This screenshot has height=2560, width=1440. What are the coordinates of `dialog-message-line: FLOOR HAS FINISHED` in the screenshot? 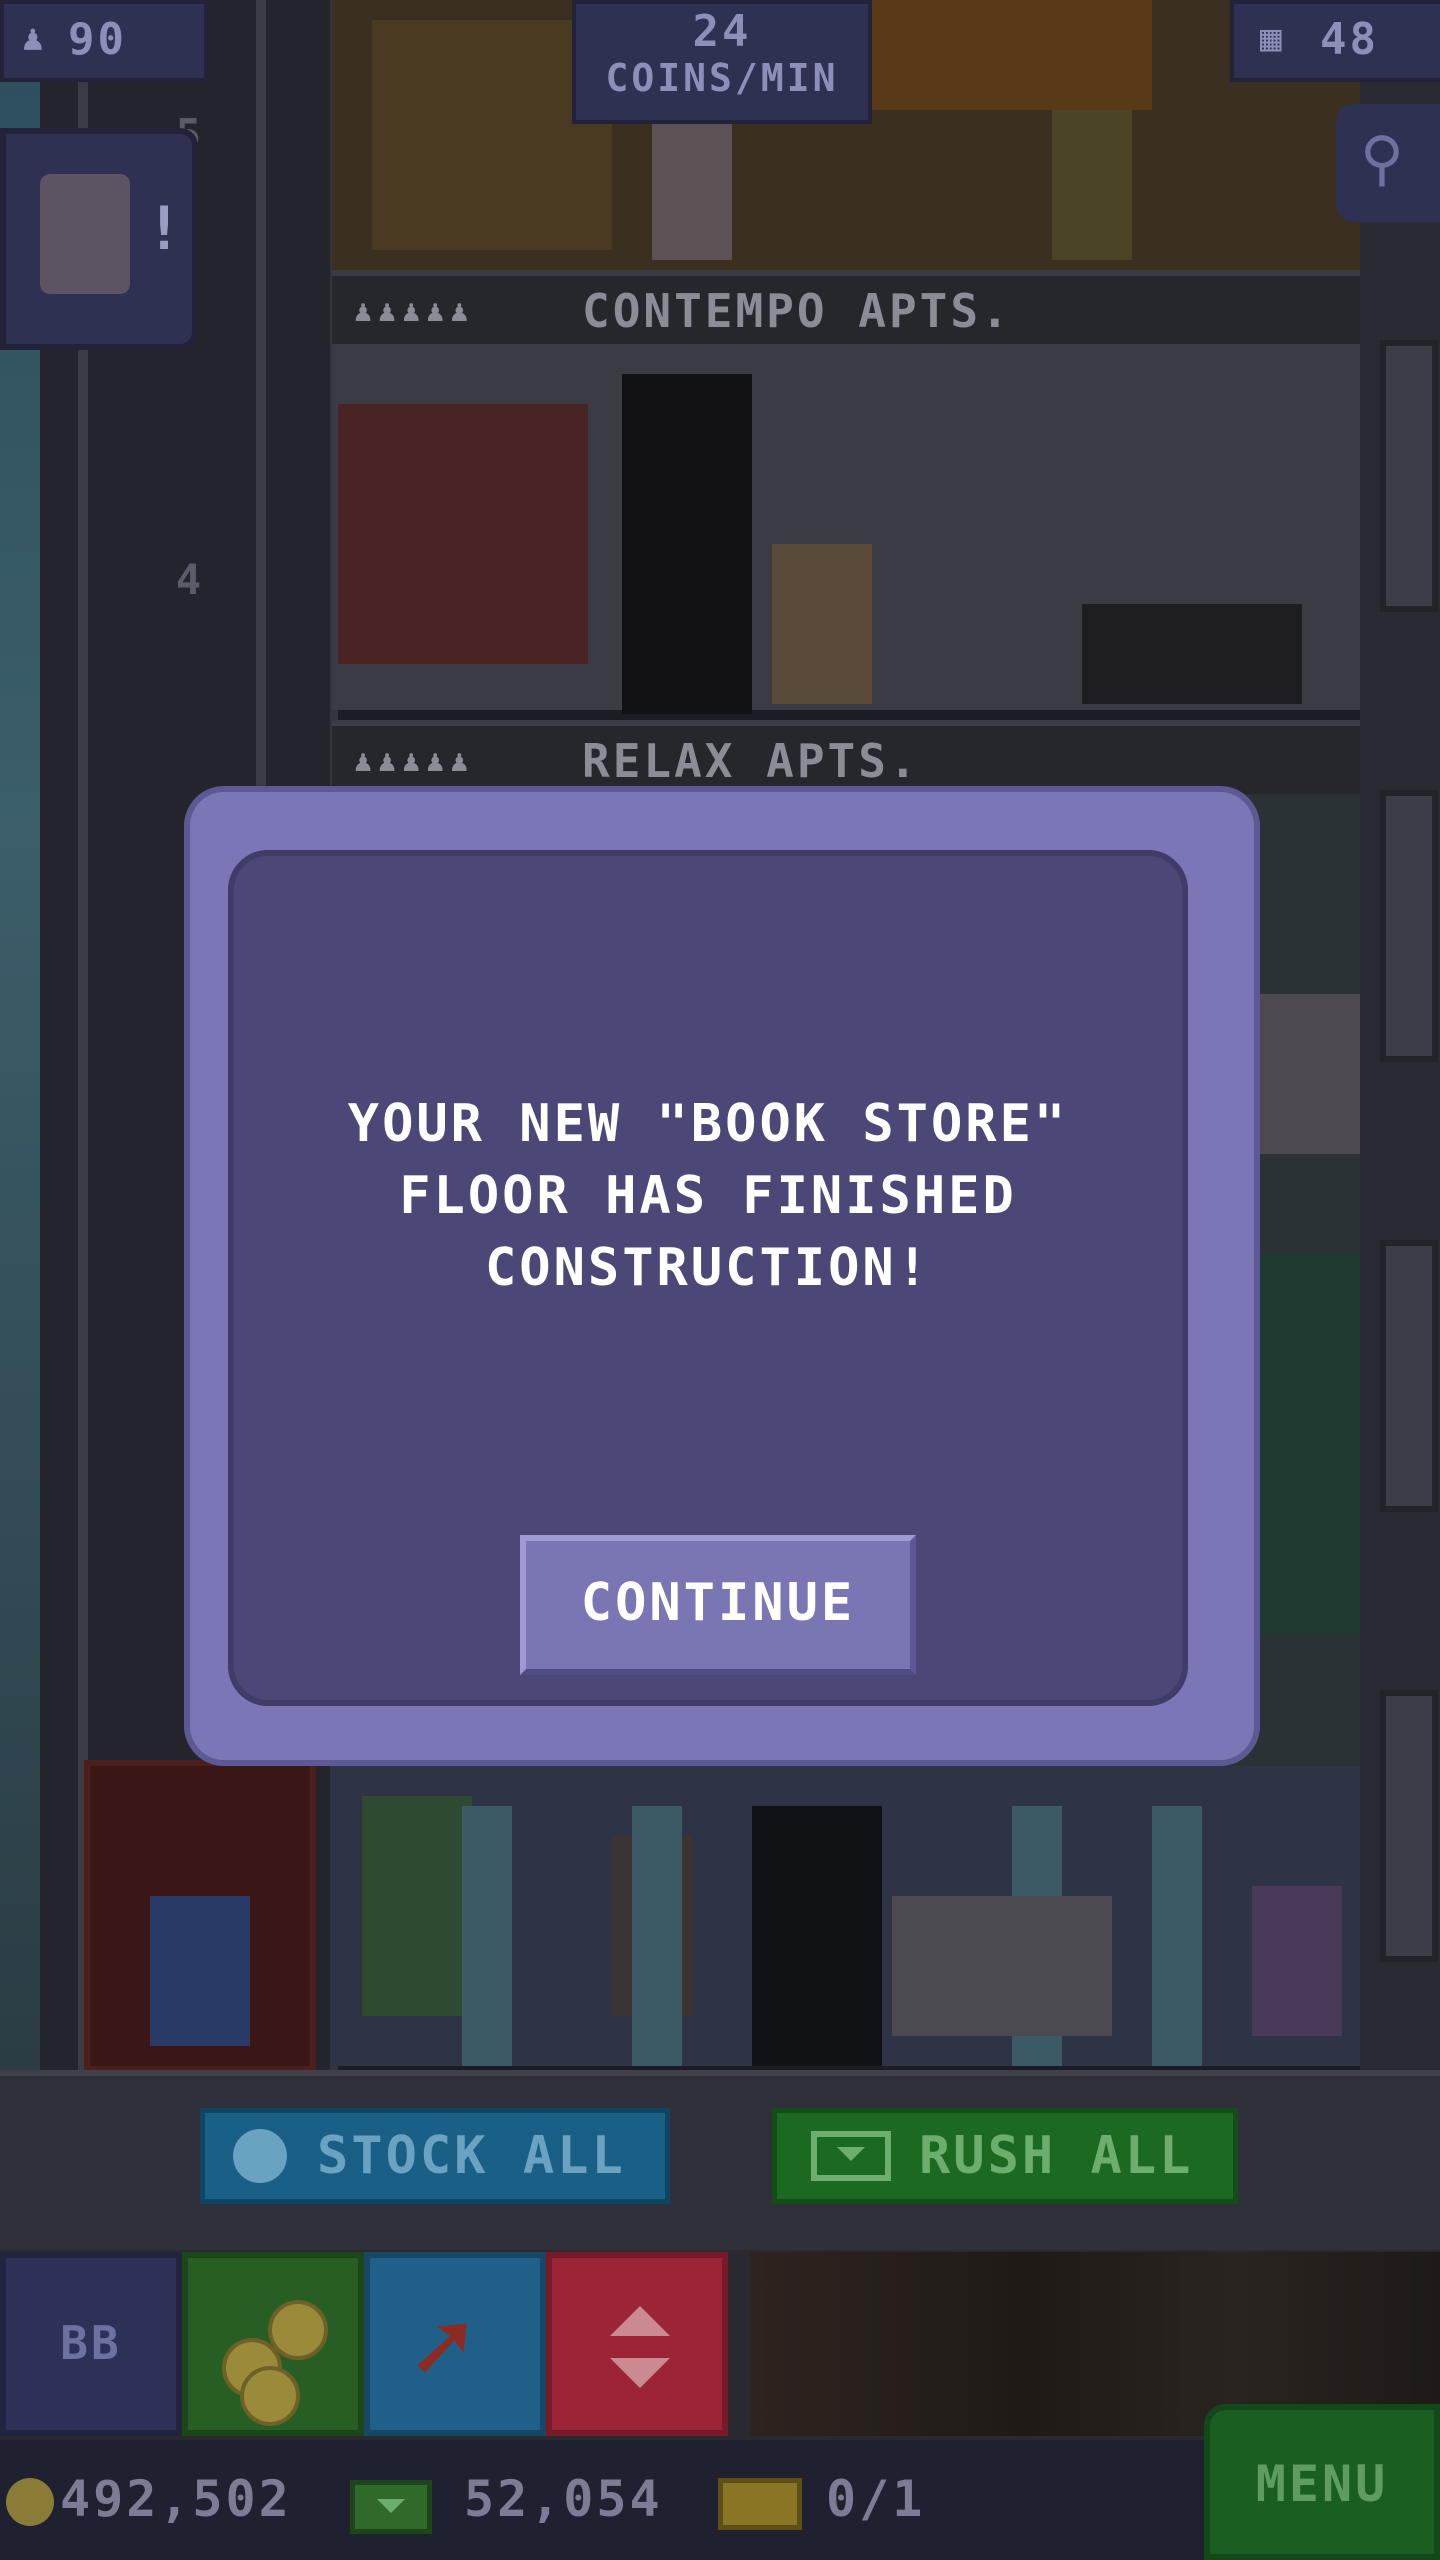 It's located at (708, 1196).